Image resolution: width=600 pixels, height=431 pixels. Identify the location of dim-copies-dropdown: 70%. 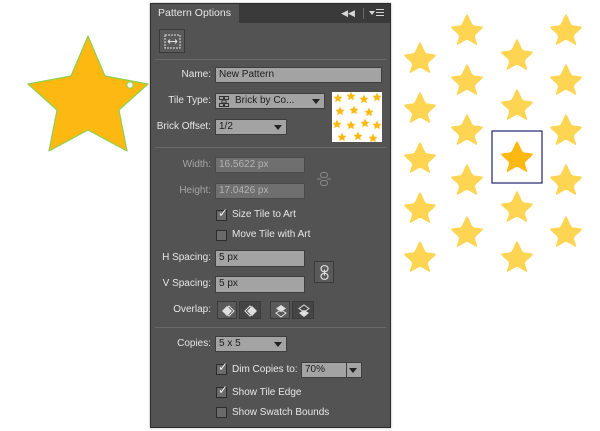
(331, 370).